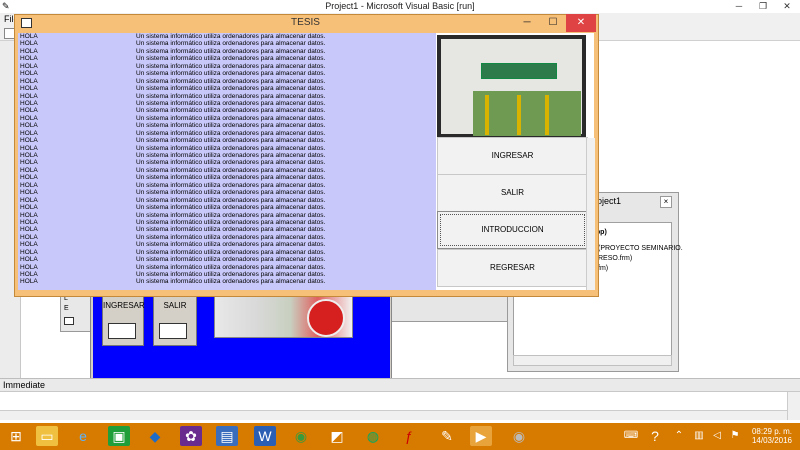 This screenshot has width=800, height=450. I want to click on immediate-vscrollbar, so click(793, 406).